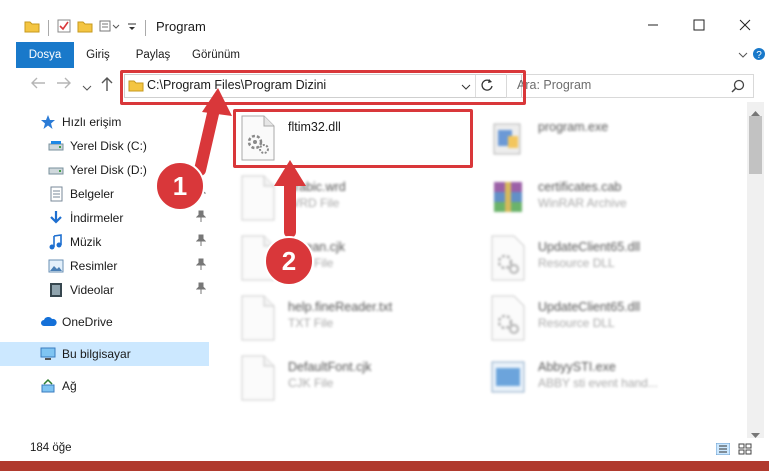 This screenshot has height=471, width=769. I want to click on sidebar-item-pictures: Resimler, so click(104, 266).